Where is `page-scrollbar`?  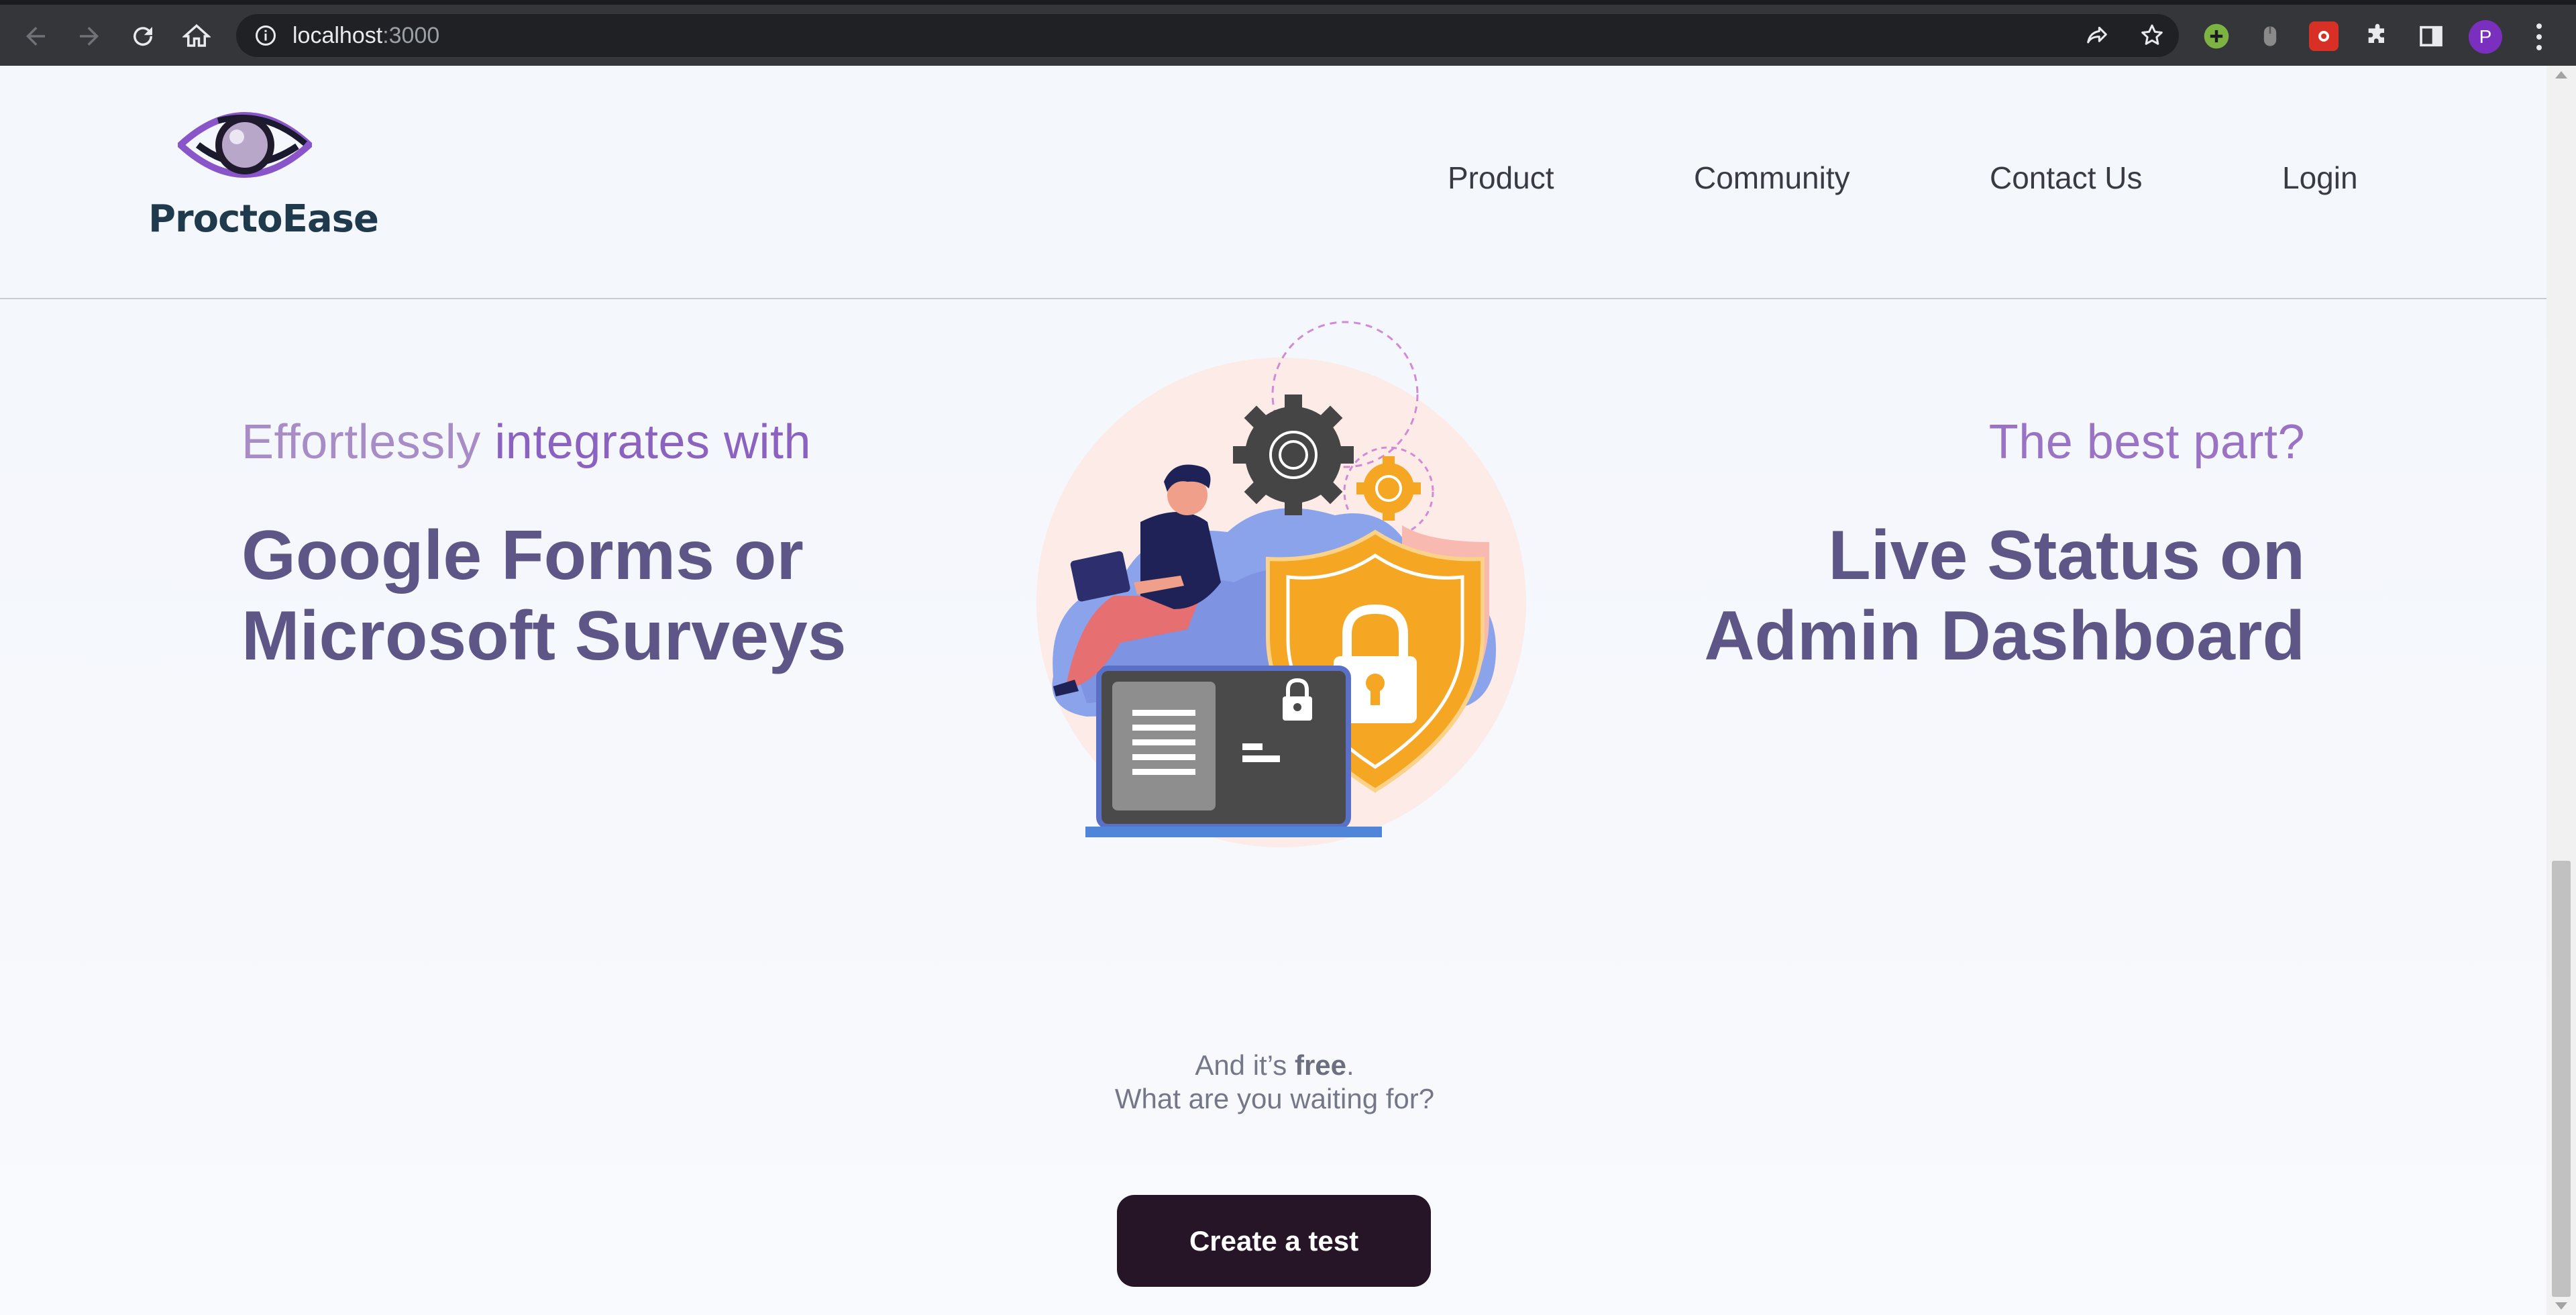
page-scrollbar is located at coordinates (2561, 690).